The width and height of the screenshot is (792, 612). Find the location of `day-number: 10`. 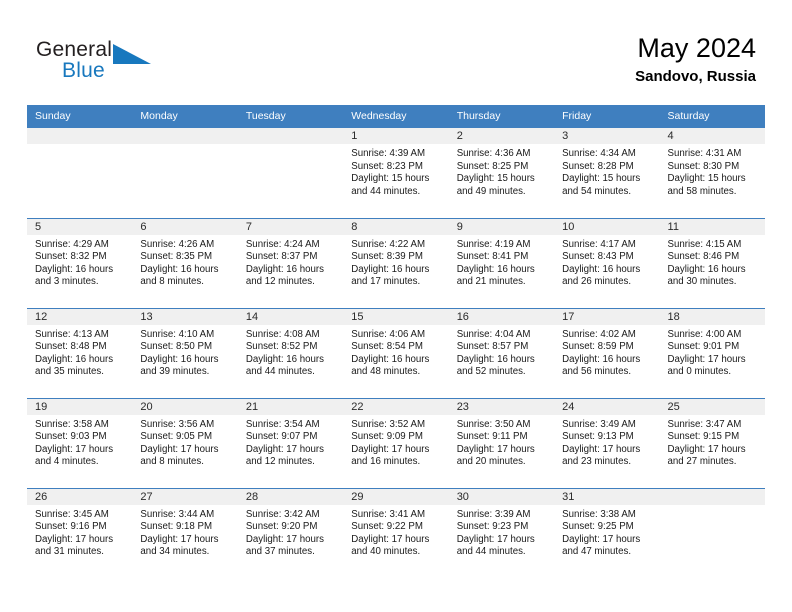

day-number: 10 is located at coordinates (607, 226).